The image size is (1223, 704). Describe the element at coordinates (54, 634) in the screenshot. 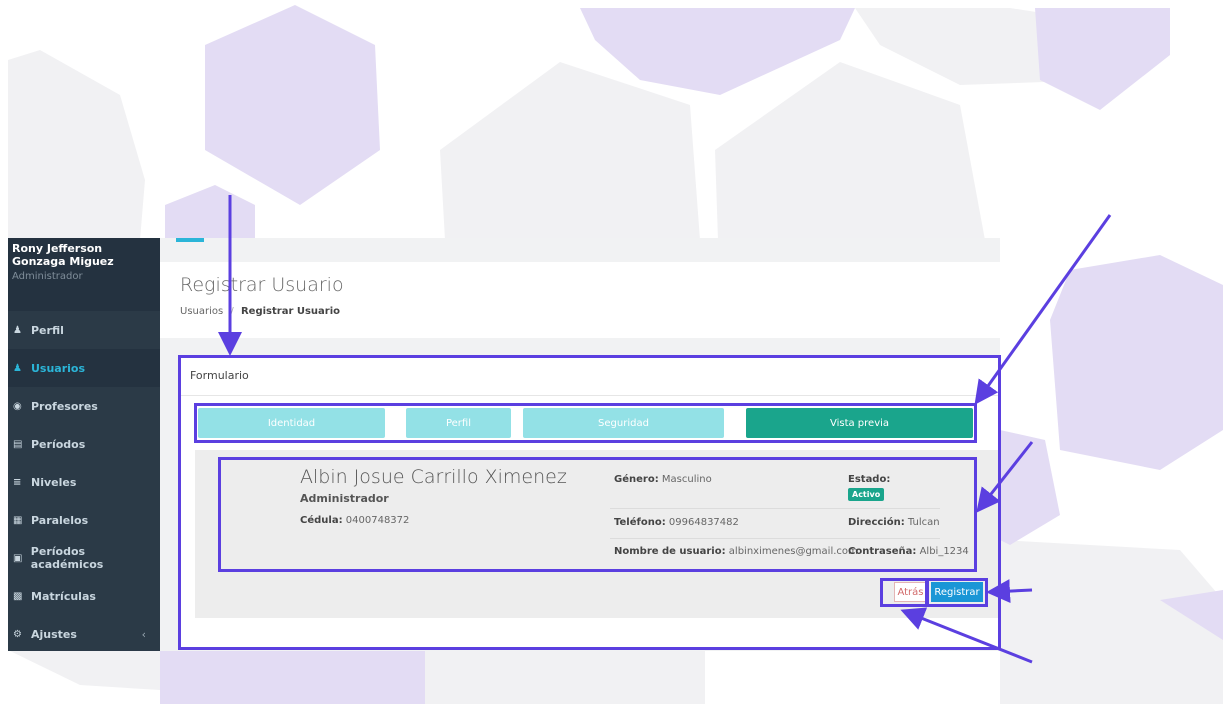

I see `sidebar-item-label: Ajustes` at that location.